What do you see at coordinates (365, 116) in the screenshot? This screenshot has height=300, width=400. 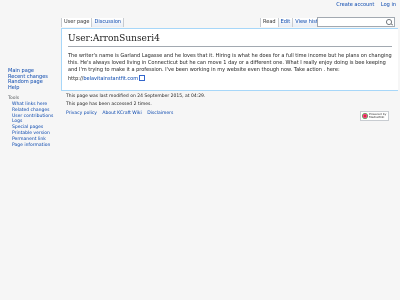 I see `mediawiki-logo-icon` at bounding box center [365, 116].